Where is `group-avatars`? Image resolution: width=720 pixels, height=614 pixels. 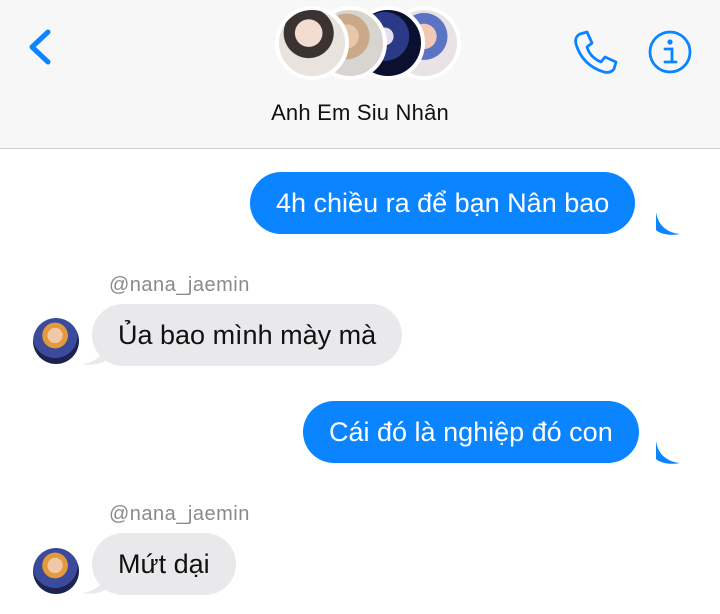 group-avatars is located at coordinates (368, 46).